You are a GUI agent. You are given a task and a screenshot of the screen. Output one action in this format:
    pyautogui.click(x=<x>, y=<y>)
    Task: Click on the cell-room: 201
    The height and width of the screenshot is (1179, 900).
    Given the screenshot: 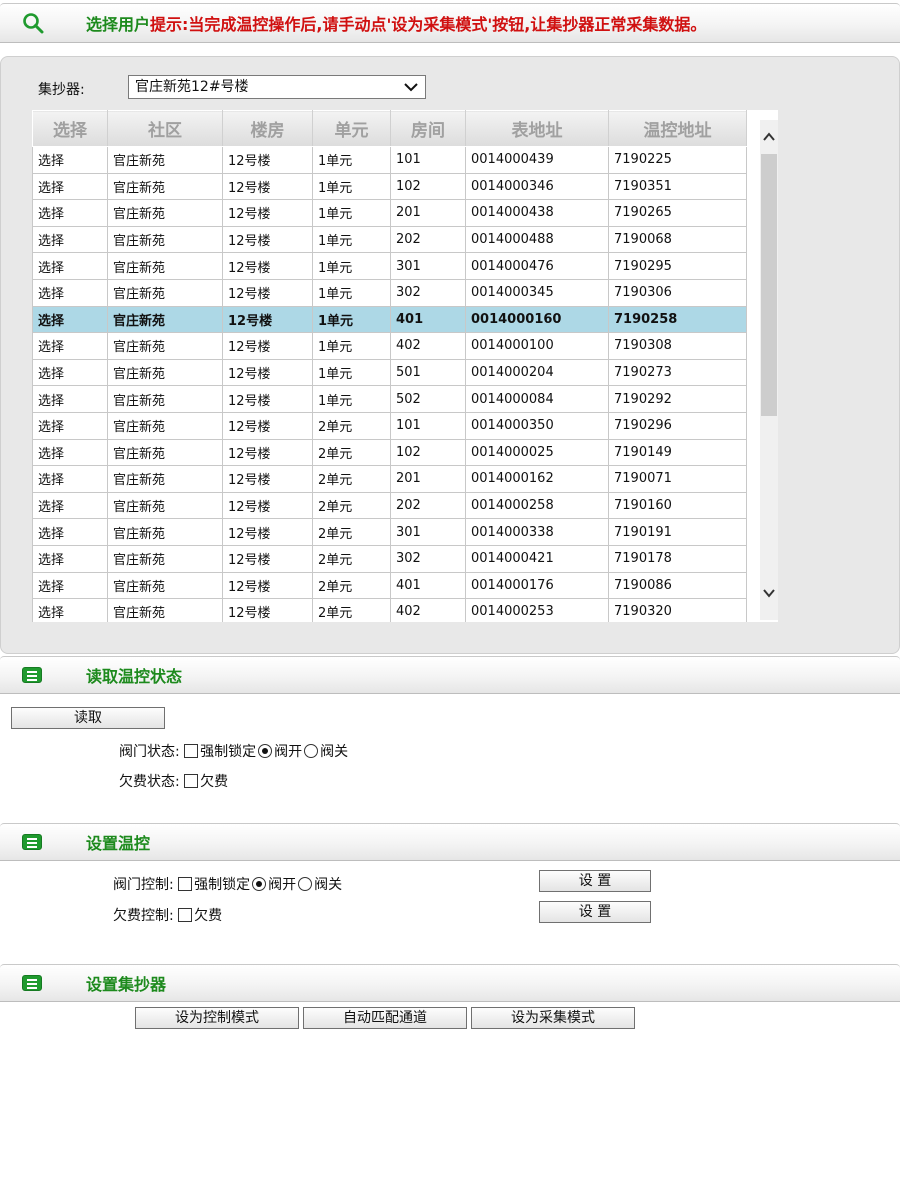 What is the action you would take?
    pyautogui.click(x=428, y=213)
    